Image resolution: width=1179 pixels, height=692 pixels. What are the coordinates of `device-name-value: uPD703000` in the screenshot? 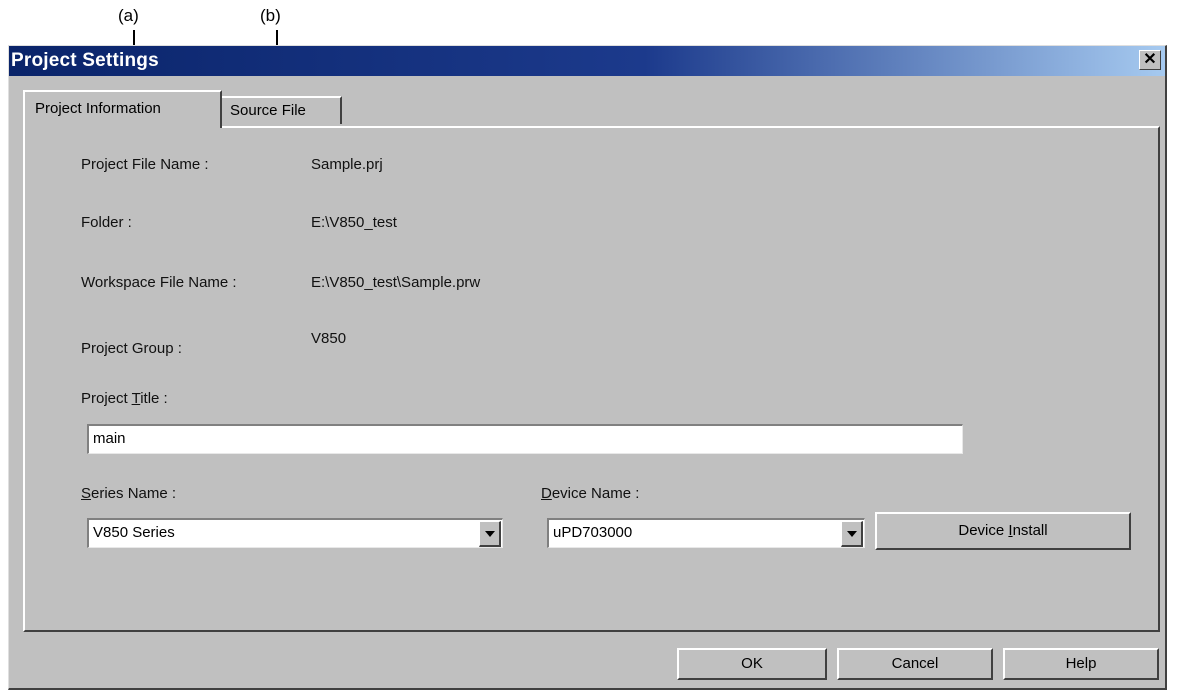 It's located at (593, 532).